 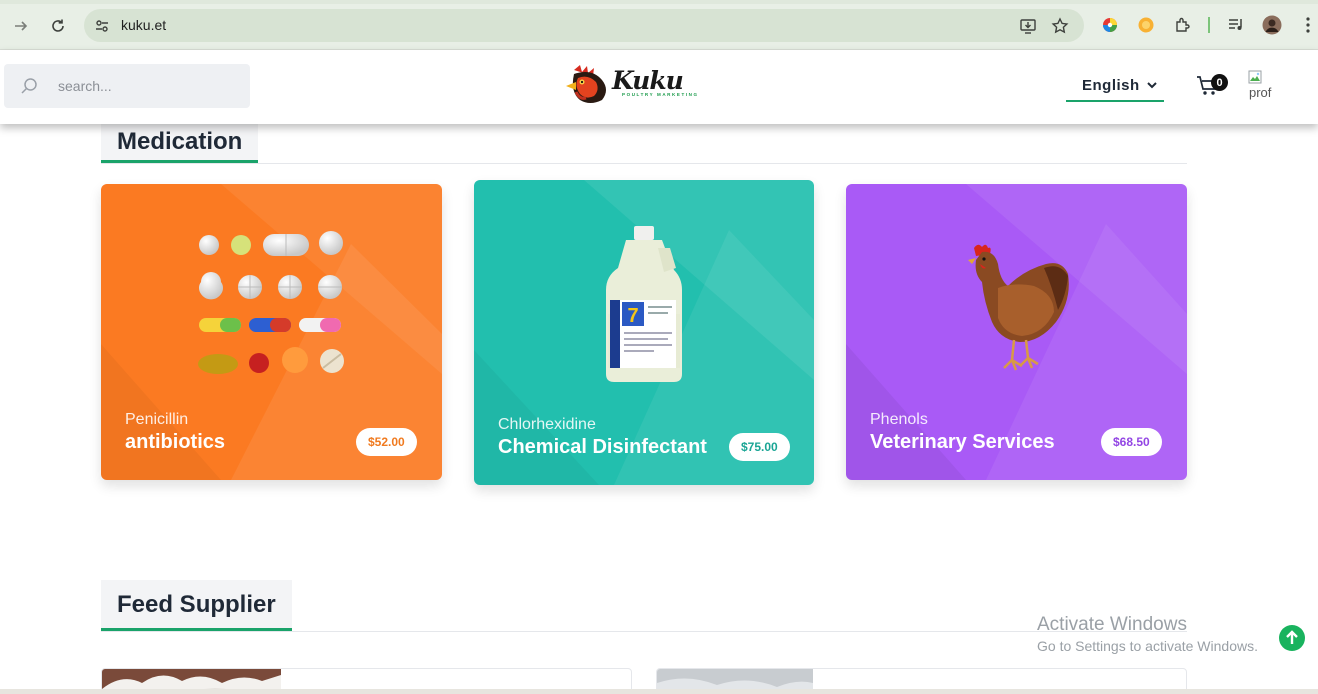 I want to click on queue-music-icon, so click(x=1235, y=24).